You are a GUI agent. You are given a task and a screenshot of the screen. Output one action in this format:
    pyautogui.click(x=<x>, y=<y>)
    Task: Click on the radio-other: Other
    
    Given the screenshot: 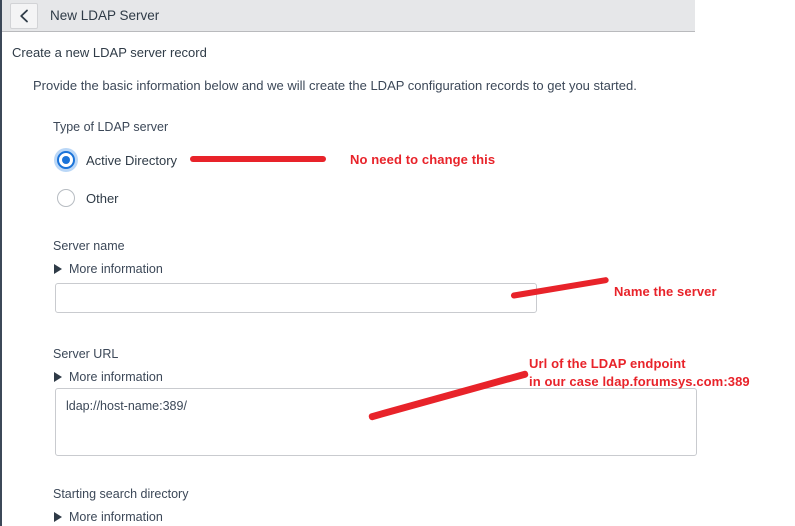 What is the action you would take?
    pyautogui.click(x=88, y=198)
    